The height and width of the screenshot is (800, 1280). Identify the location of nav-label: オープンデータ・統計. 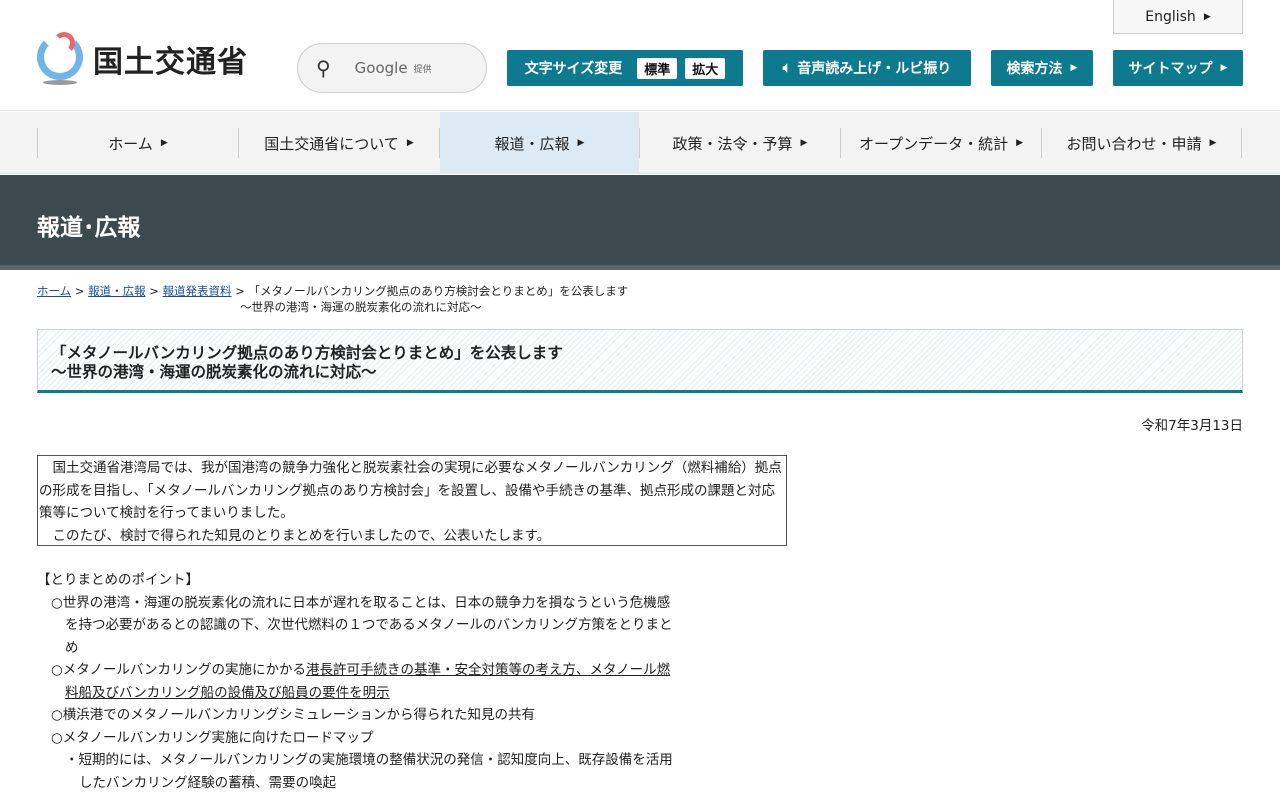
(933, 143).